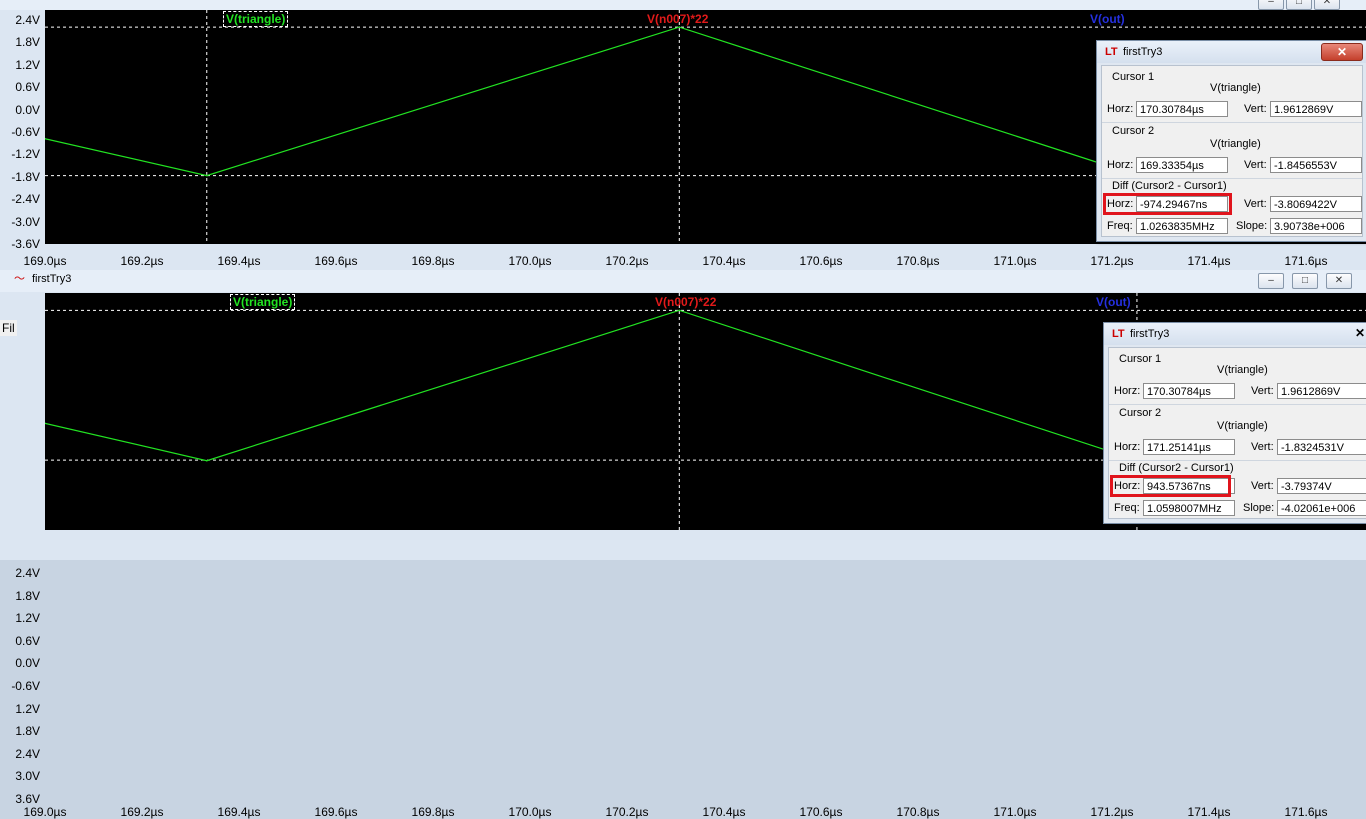 This screenshot has height=819, width=1366. Describe the element at coordinates (1339, 281) in the screenshot. I see `bottom-close-button: ✕` at that location.